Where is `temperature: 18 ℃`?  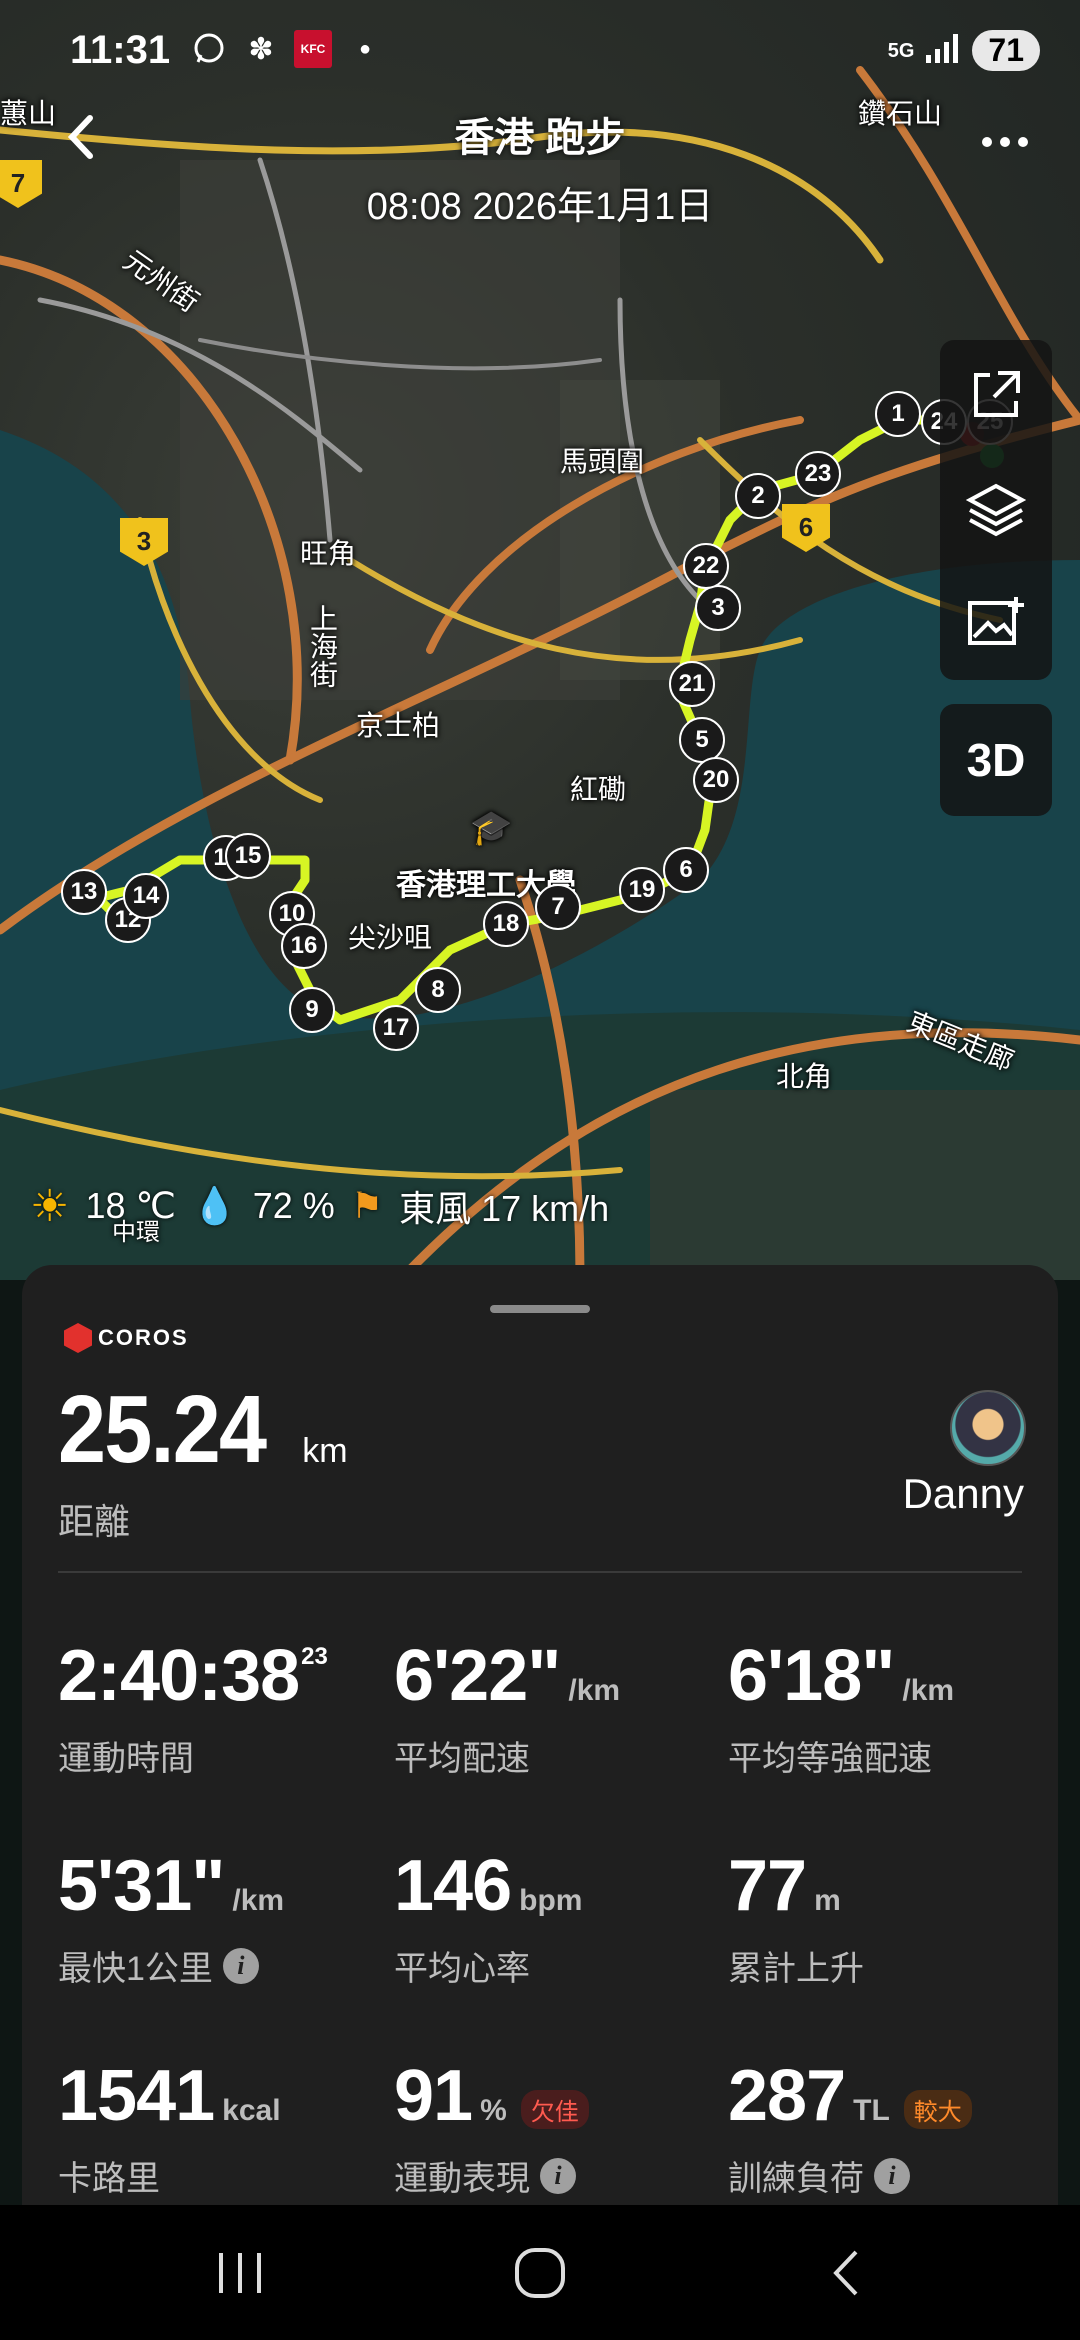 temperature: 18 ℃ is located at coordinates (130, 1205).